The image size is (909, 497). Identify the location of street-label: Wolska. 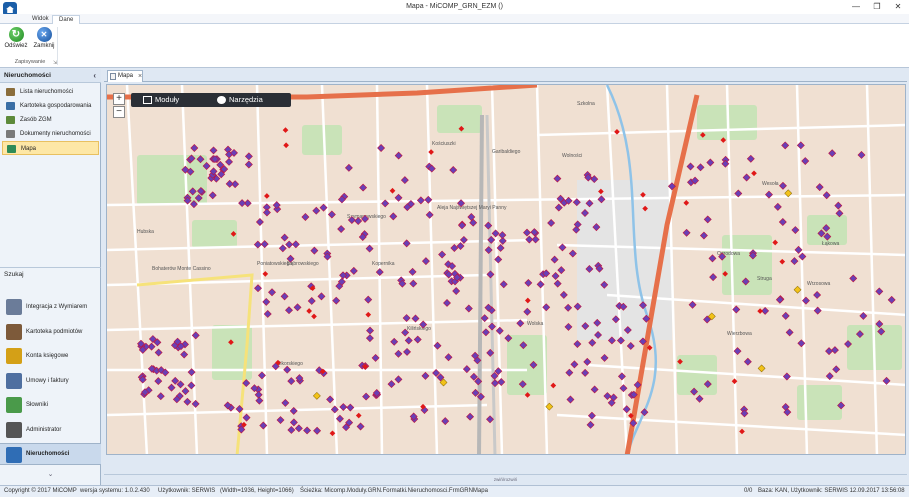
(535, 324).